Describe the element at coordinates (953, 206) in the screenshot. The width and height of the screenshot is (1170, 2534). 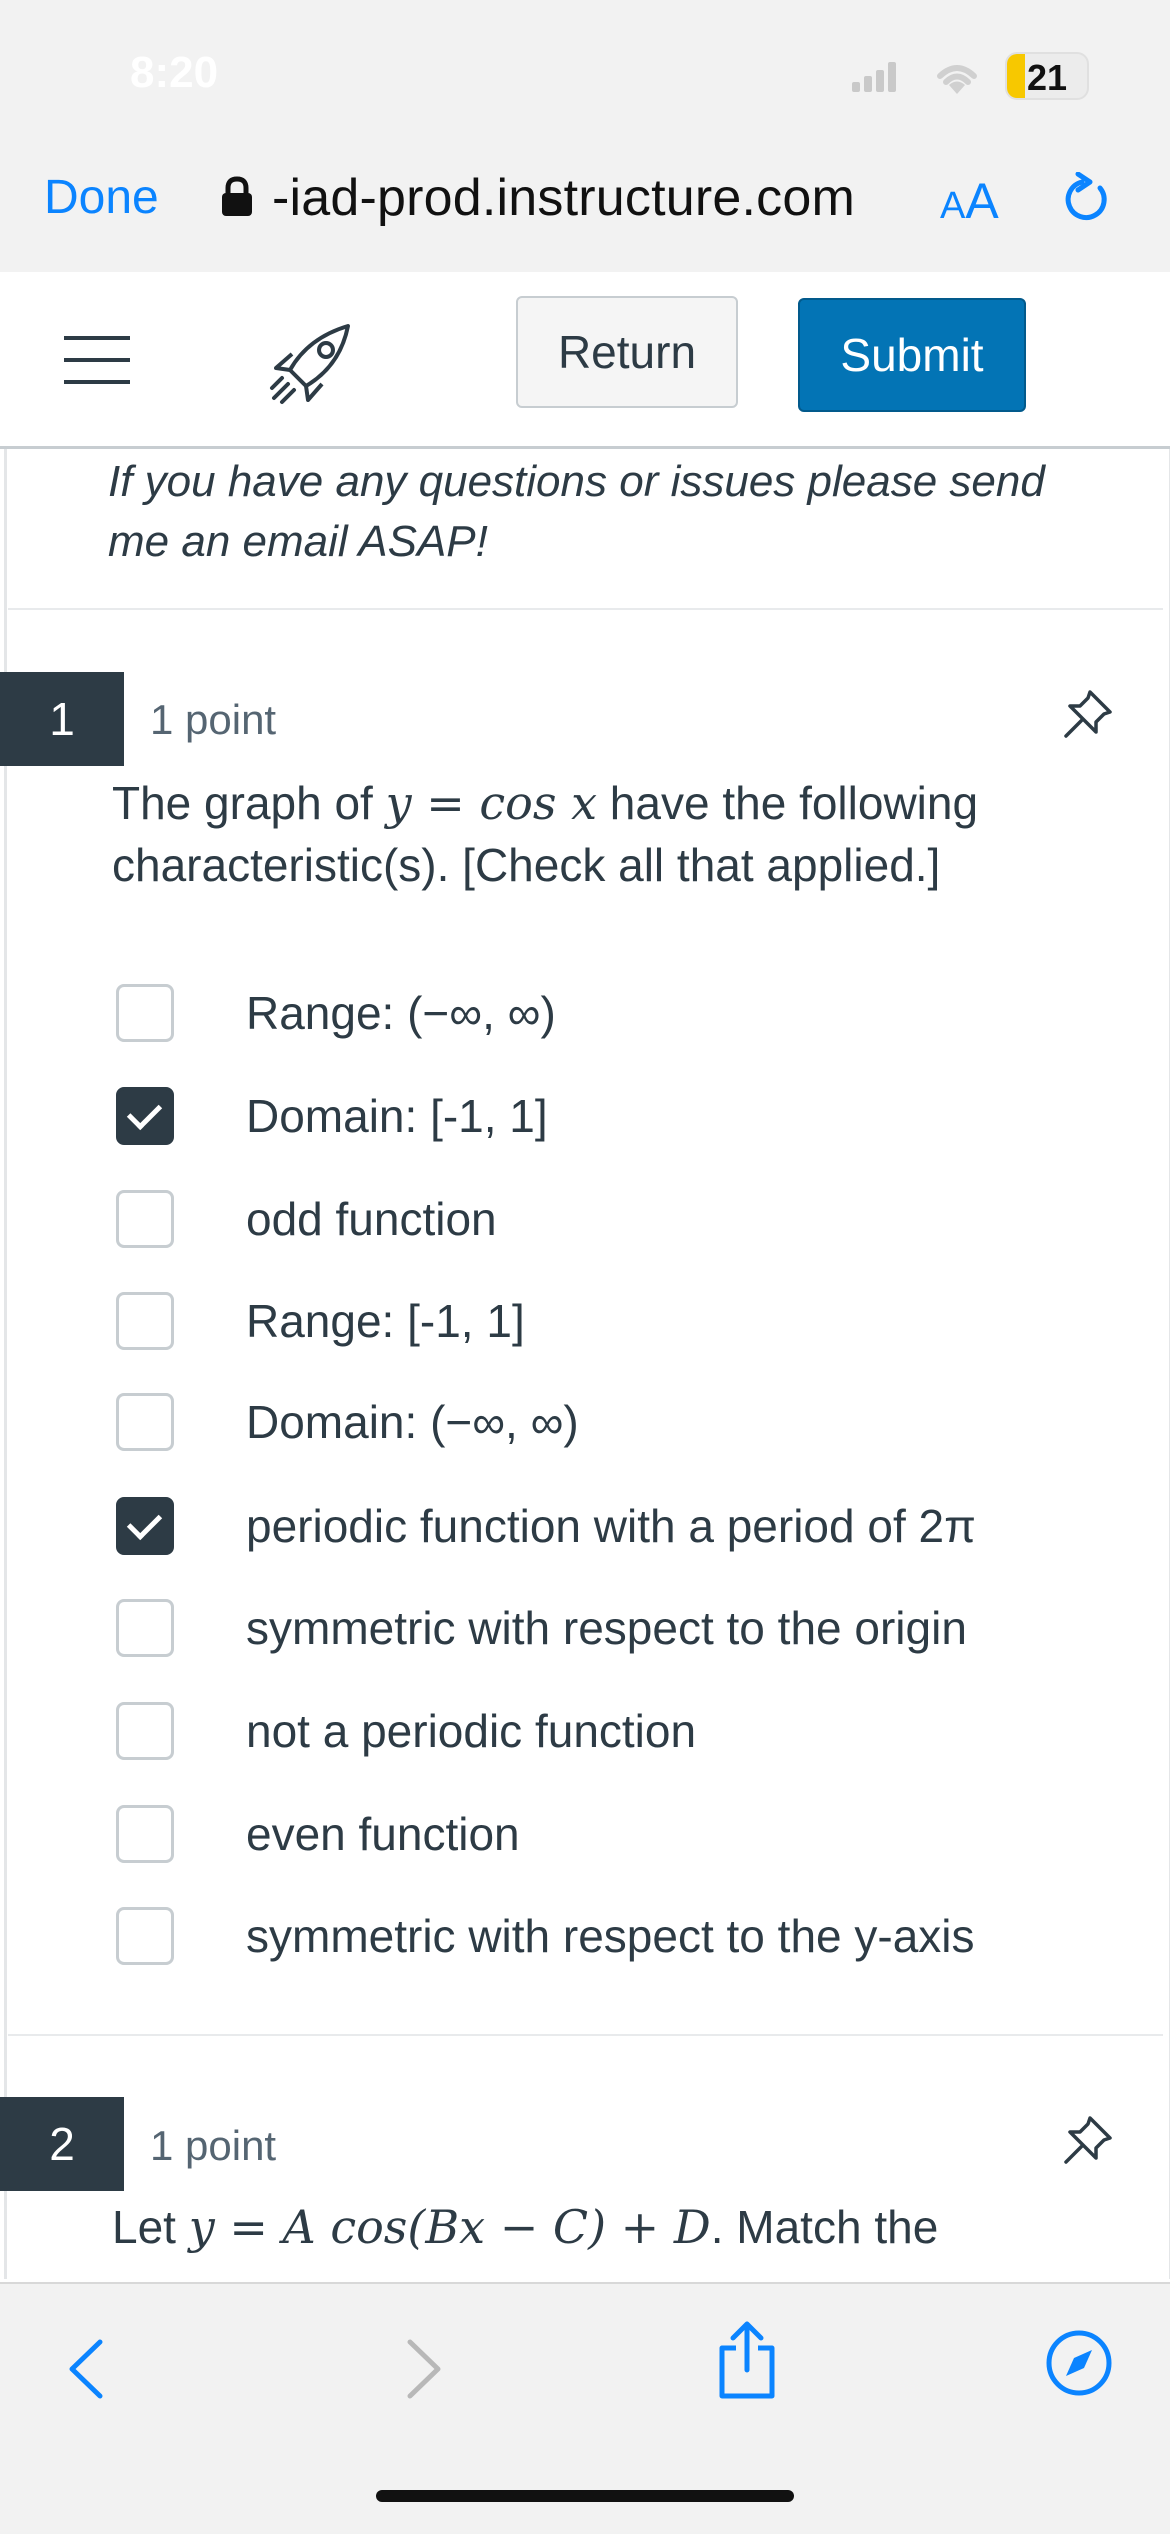
I see `text-size-small-a: A` at that location.